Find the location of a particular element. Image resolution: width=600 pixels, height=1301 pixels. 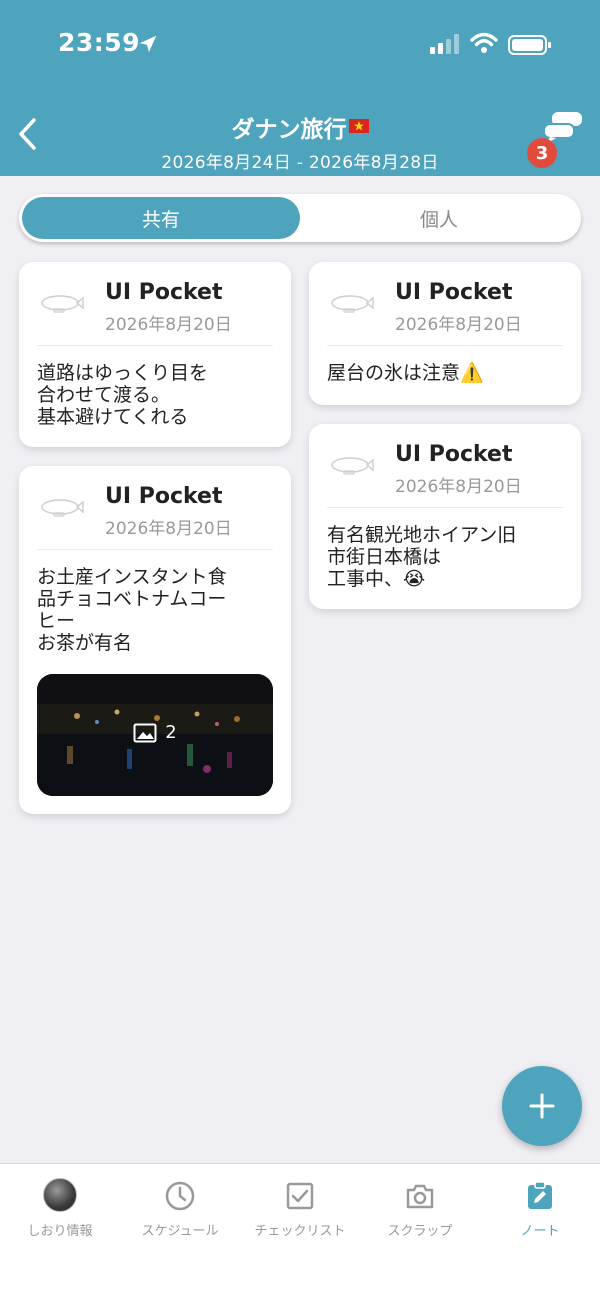

chat-badge: 3 is located at coordinates (542, 153).